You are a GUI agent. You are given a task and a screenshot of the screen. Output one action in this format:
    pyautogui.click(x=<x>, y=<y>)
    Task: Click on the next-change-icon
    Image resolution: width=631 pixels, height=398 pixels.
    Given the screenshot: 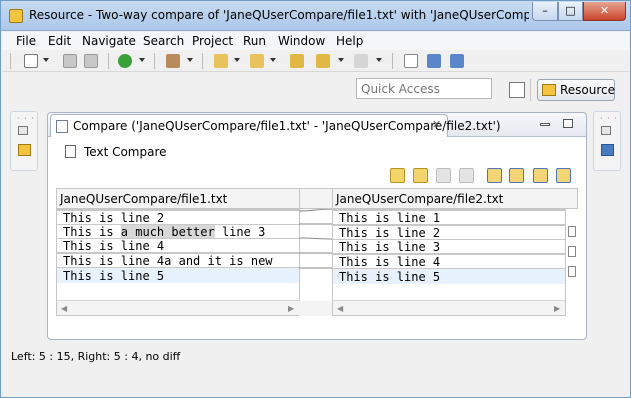 What is the action you would take?
    pyautogui.click(x=540, y=175)
    